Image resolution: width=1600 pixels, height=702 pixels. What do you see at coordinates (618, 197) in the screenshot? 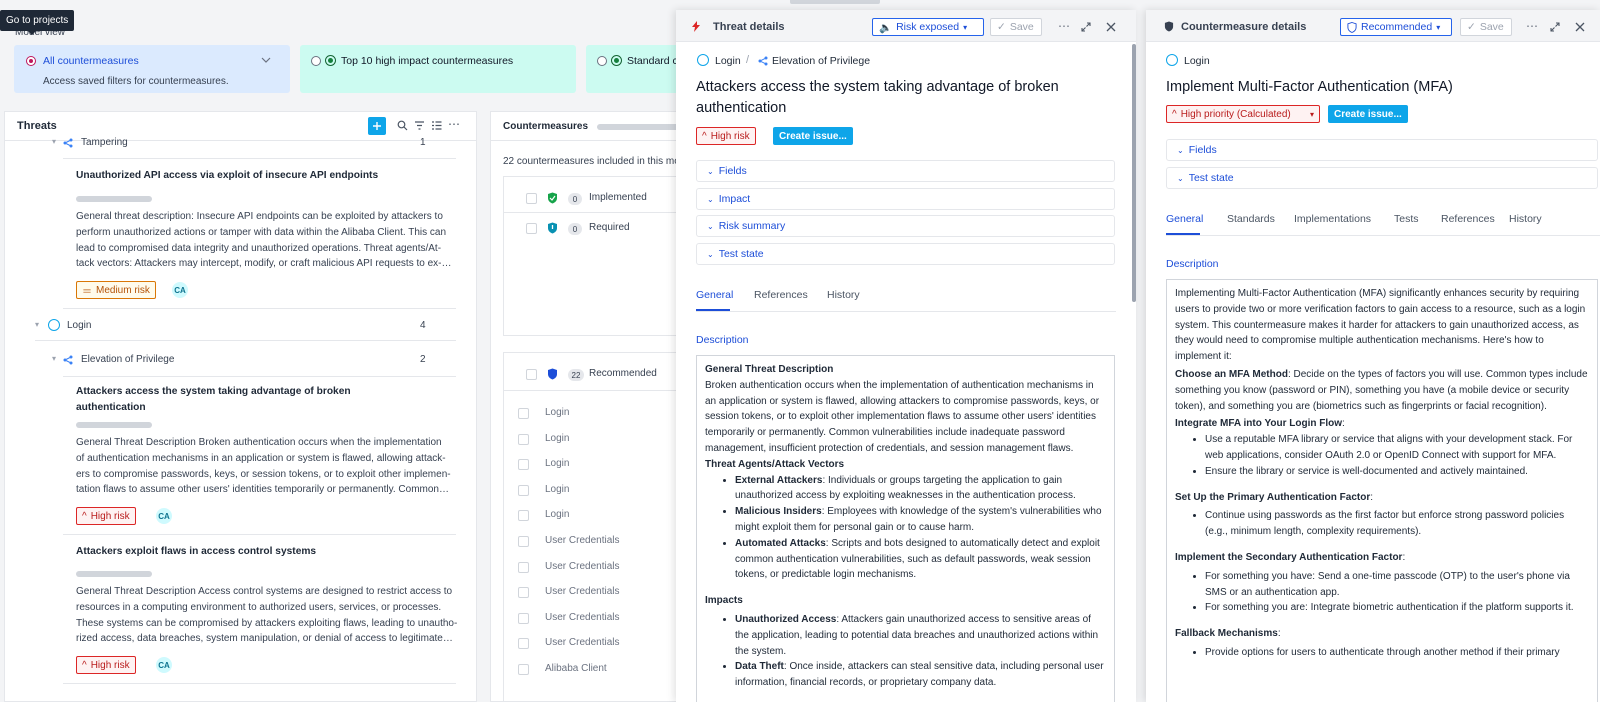
I see `group-label: Implemented` at bounding box center [618, 197].